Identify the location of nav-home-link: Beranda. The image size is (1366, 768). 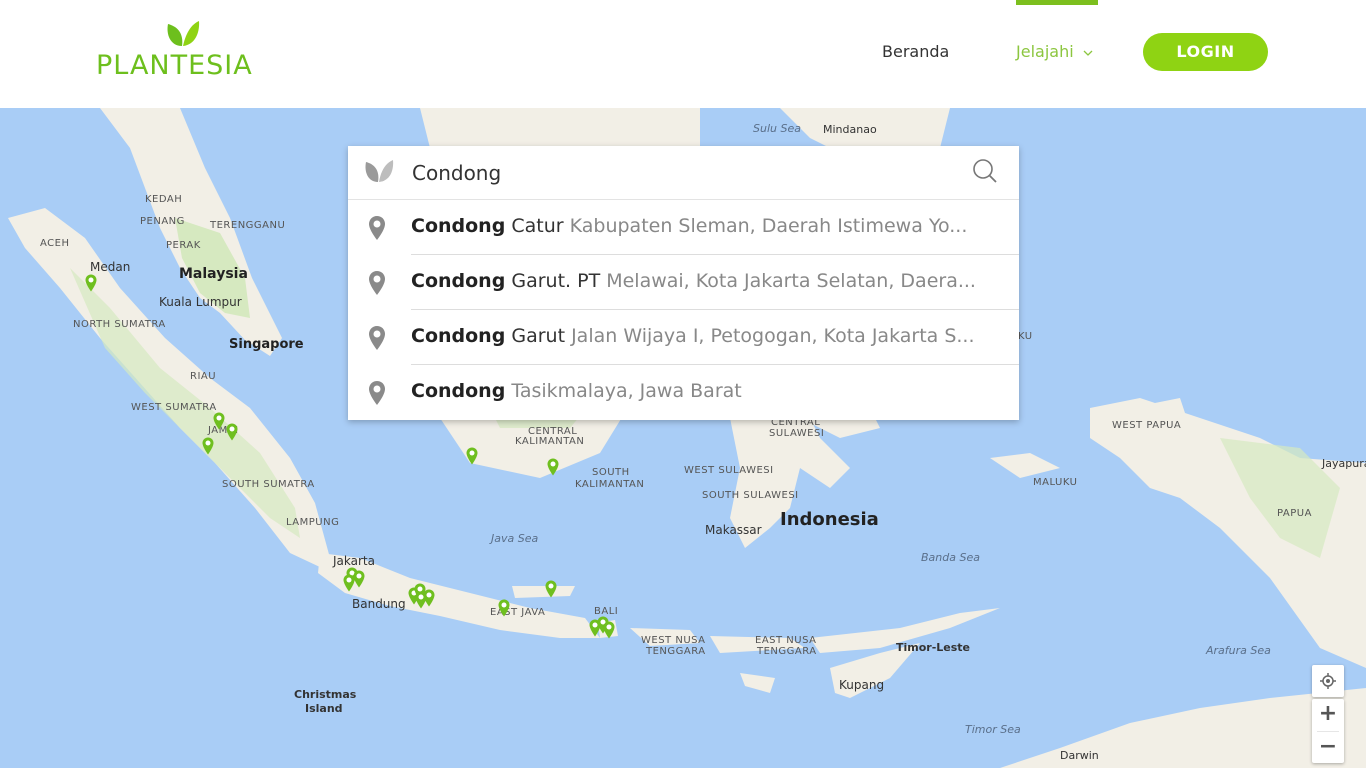
(915, 51).